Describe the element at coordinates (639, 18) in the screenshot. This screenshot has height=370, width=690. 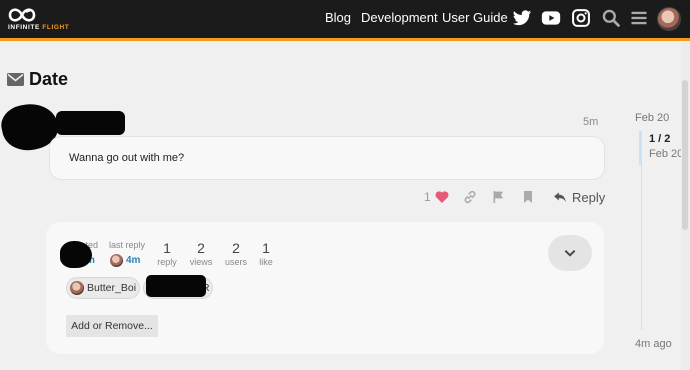
I see `menu-icon` at that location.